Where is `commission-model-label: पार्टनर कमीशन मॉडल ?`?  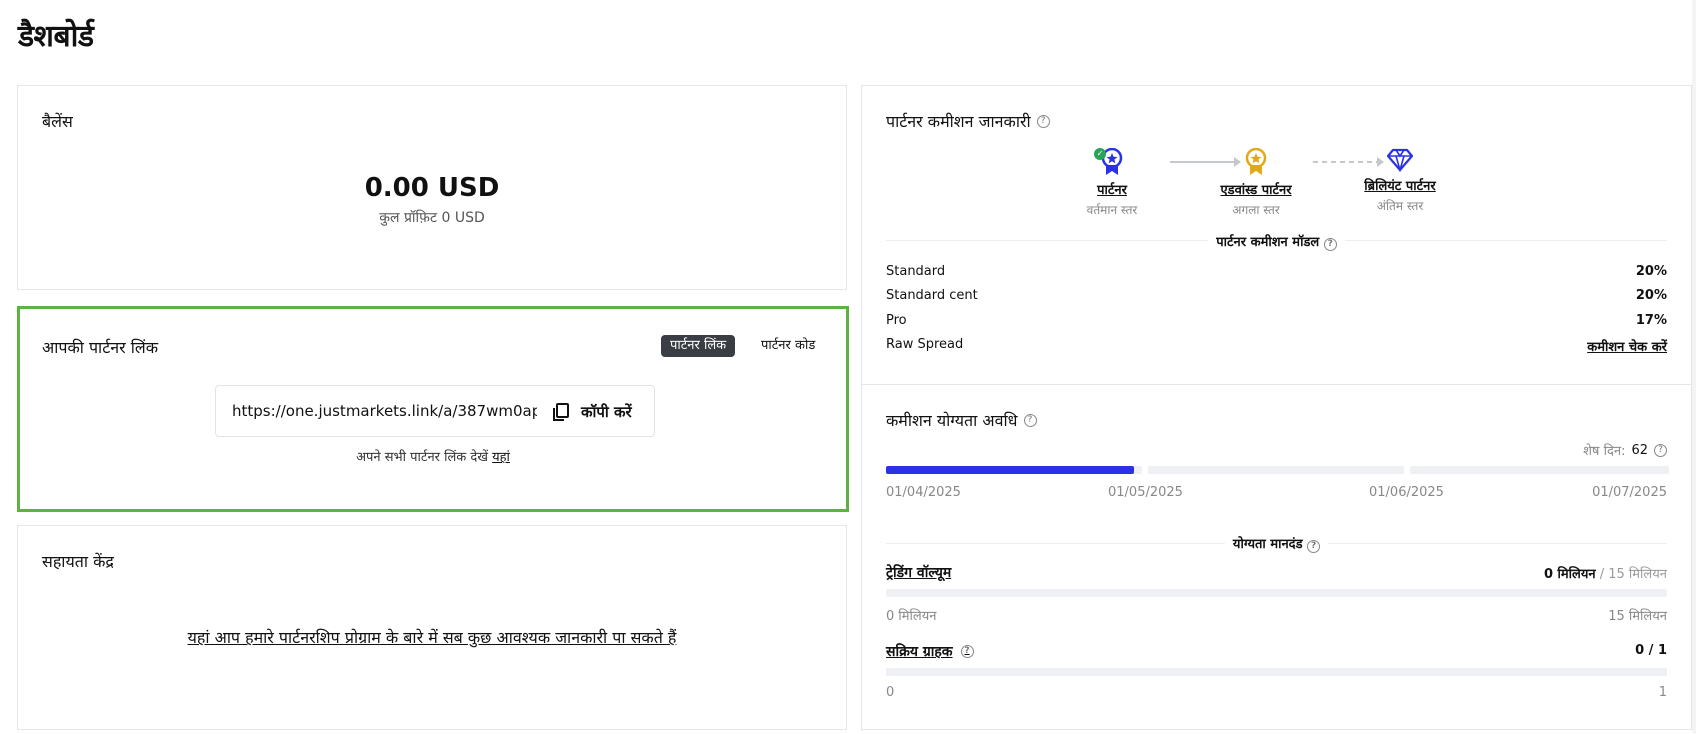 commission-model-label: पार्टनर कमीशन मॉडल ? is located at coordinates (1276, 241).